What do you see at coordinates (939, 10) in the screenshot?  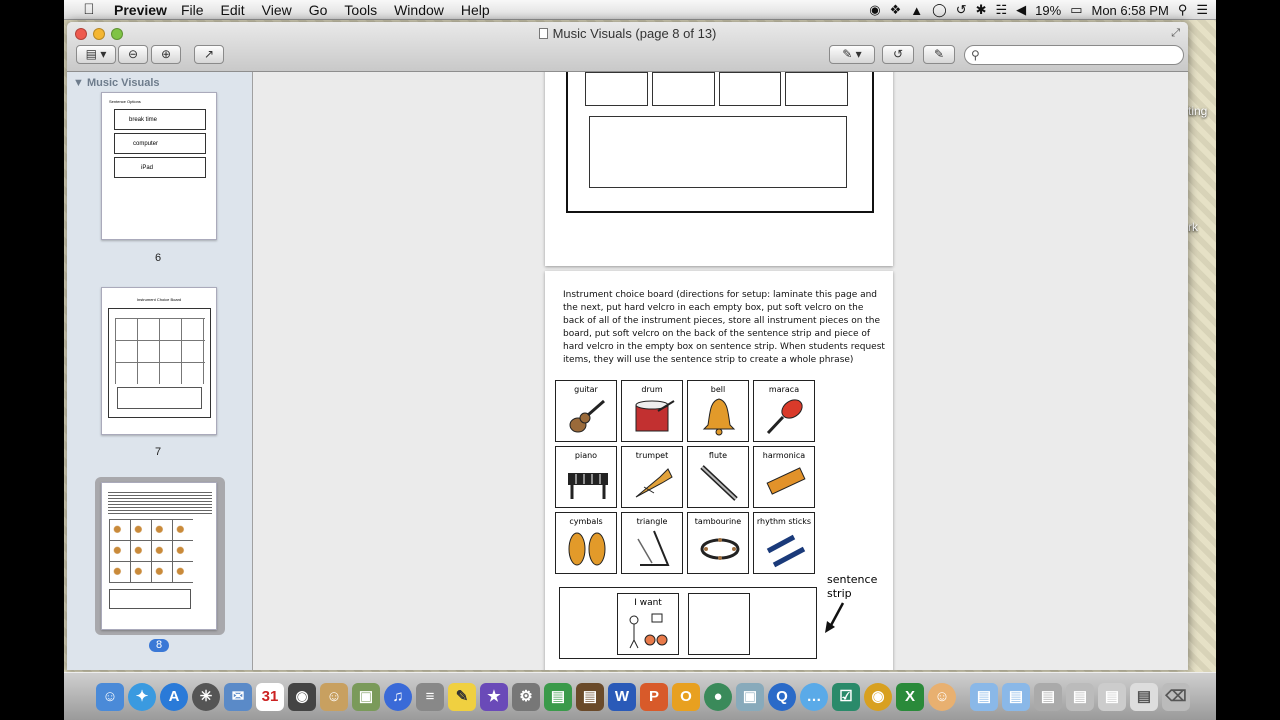 I see `sync-icon: ◯` at bounding box center [939, 10].